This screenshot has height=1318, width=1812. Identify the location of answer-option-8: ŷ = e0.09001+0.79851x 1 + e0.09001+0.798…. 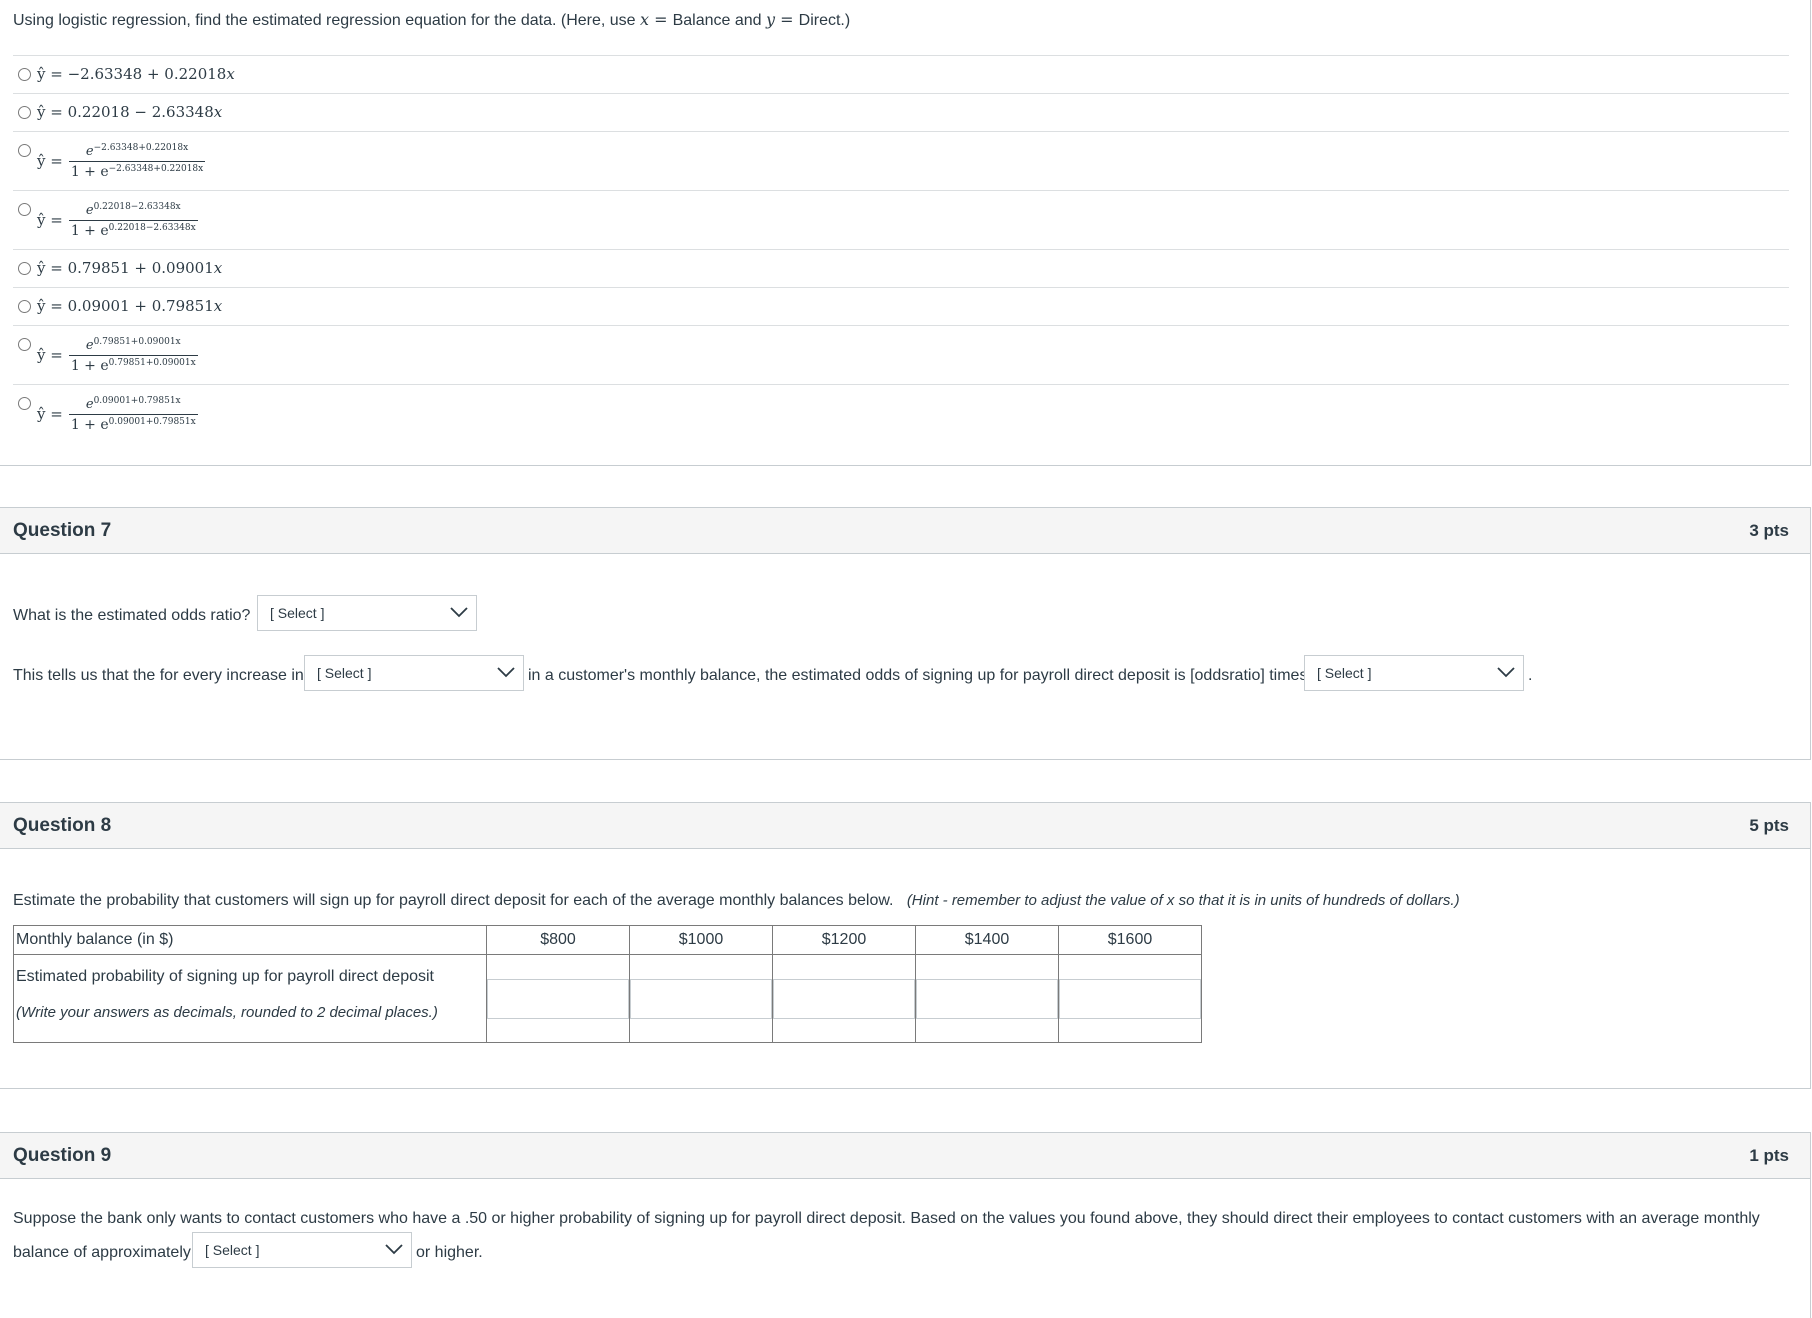
(901, 413).